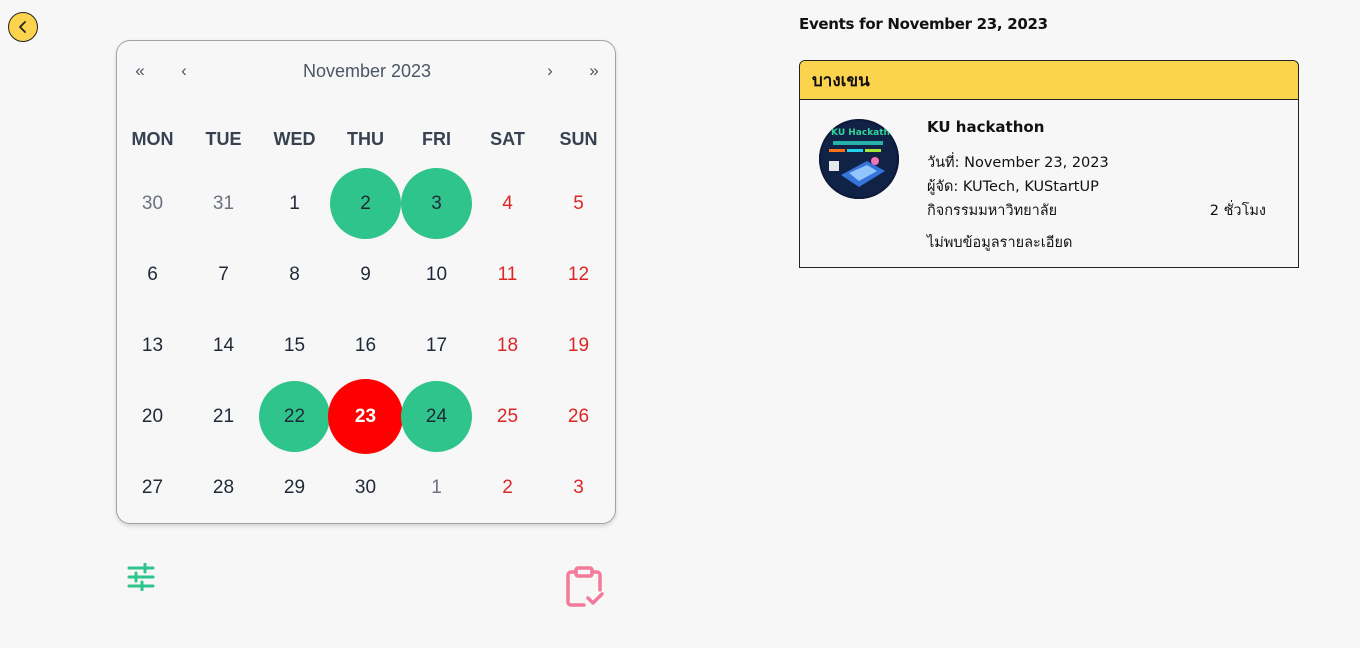 The width and height of the screenshot is (1360, 648). I want to click on day-cell-event: 22, so click(294, 416).